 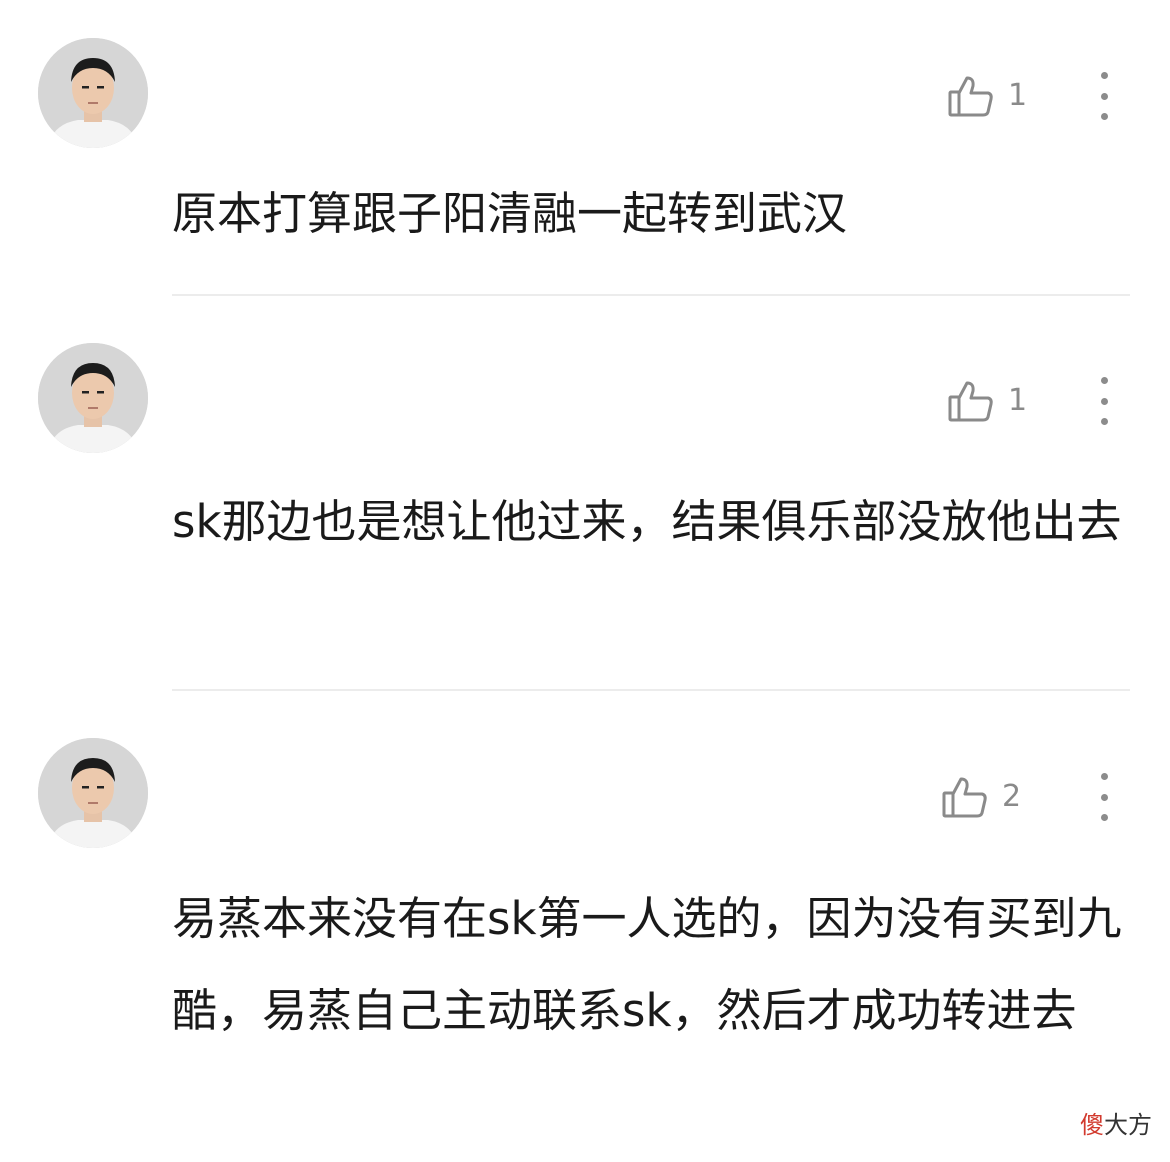 What do you see at coordinates (647, 521) in the screenshot?
I see `comment-text: sk那边也是想让他过来，结果俱乐部没放他出去` at bounding box center [647, 521].